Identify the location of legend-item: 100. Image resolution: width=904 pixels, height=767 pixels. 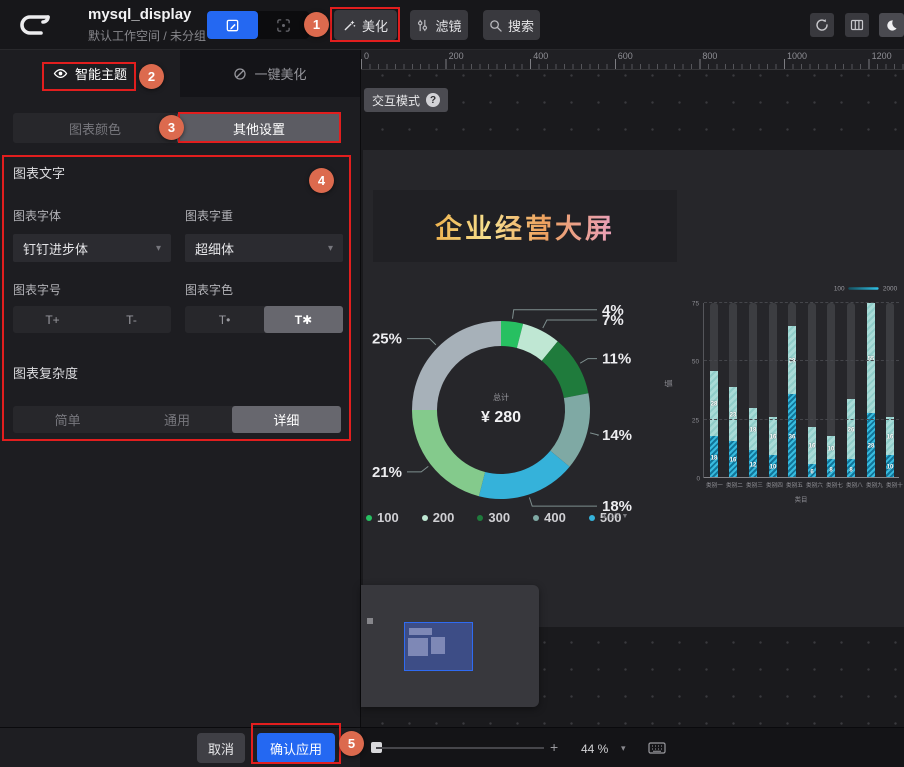
(382, 517).